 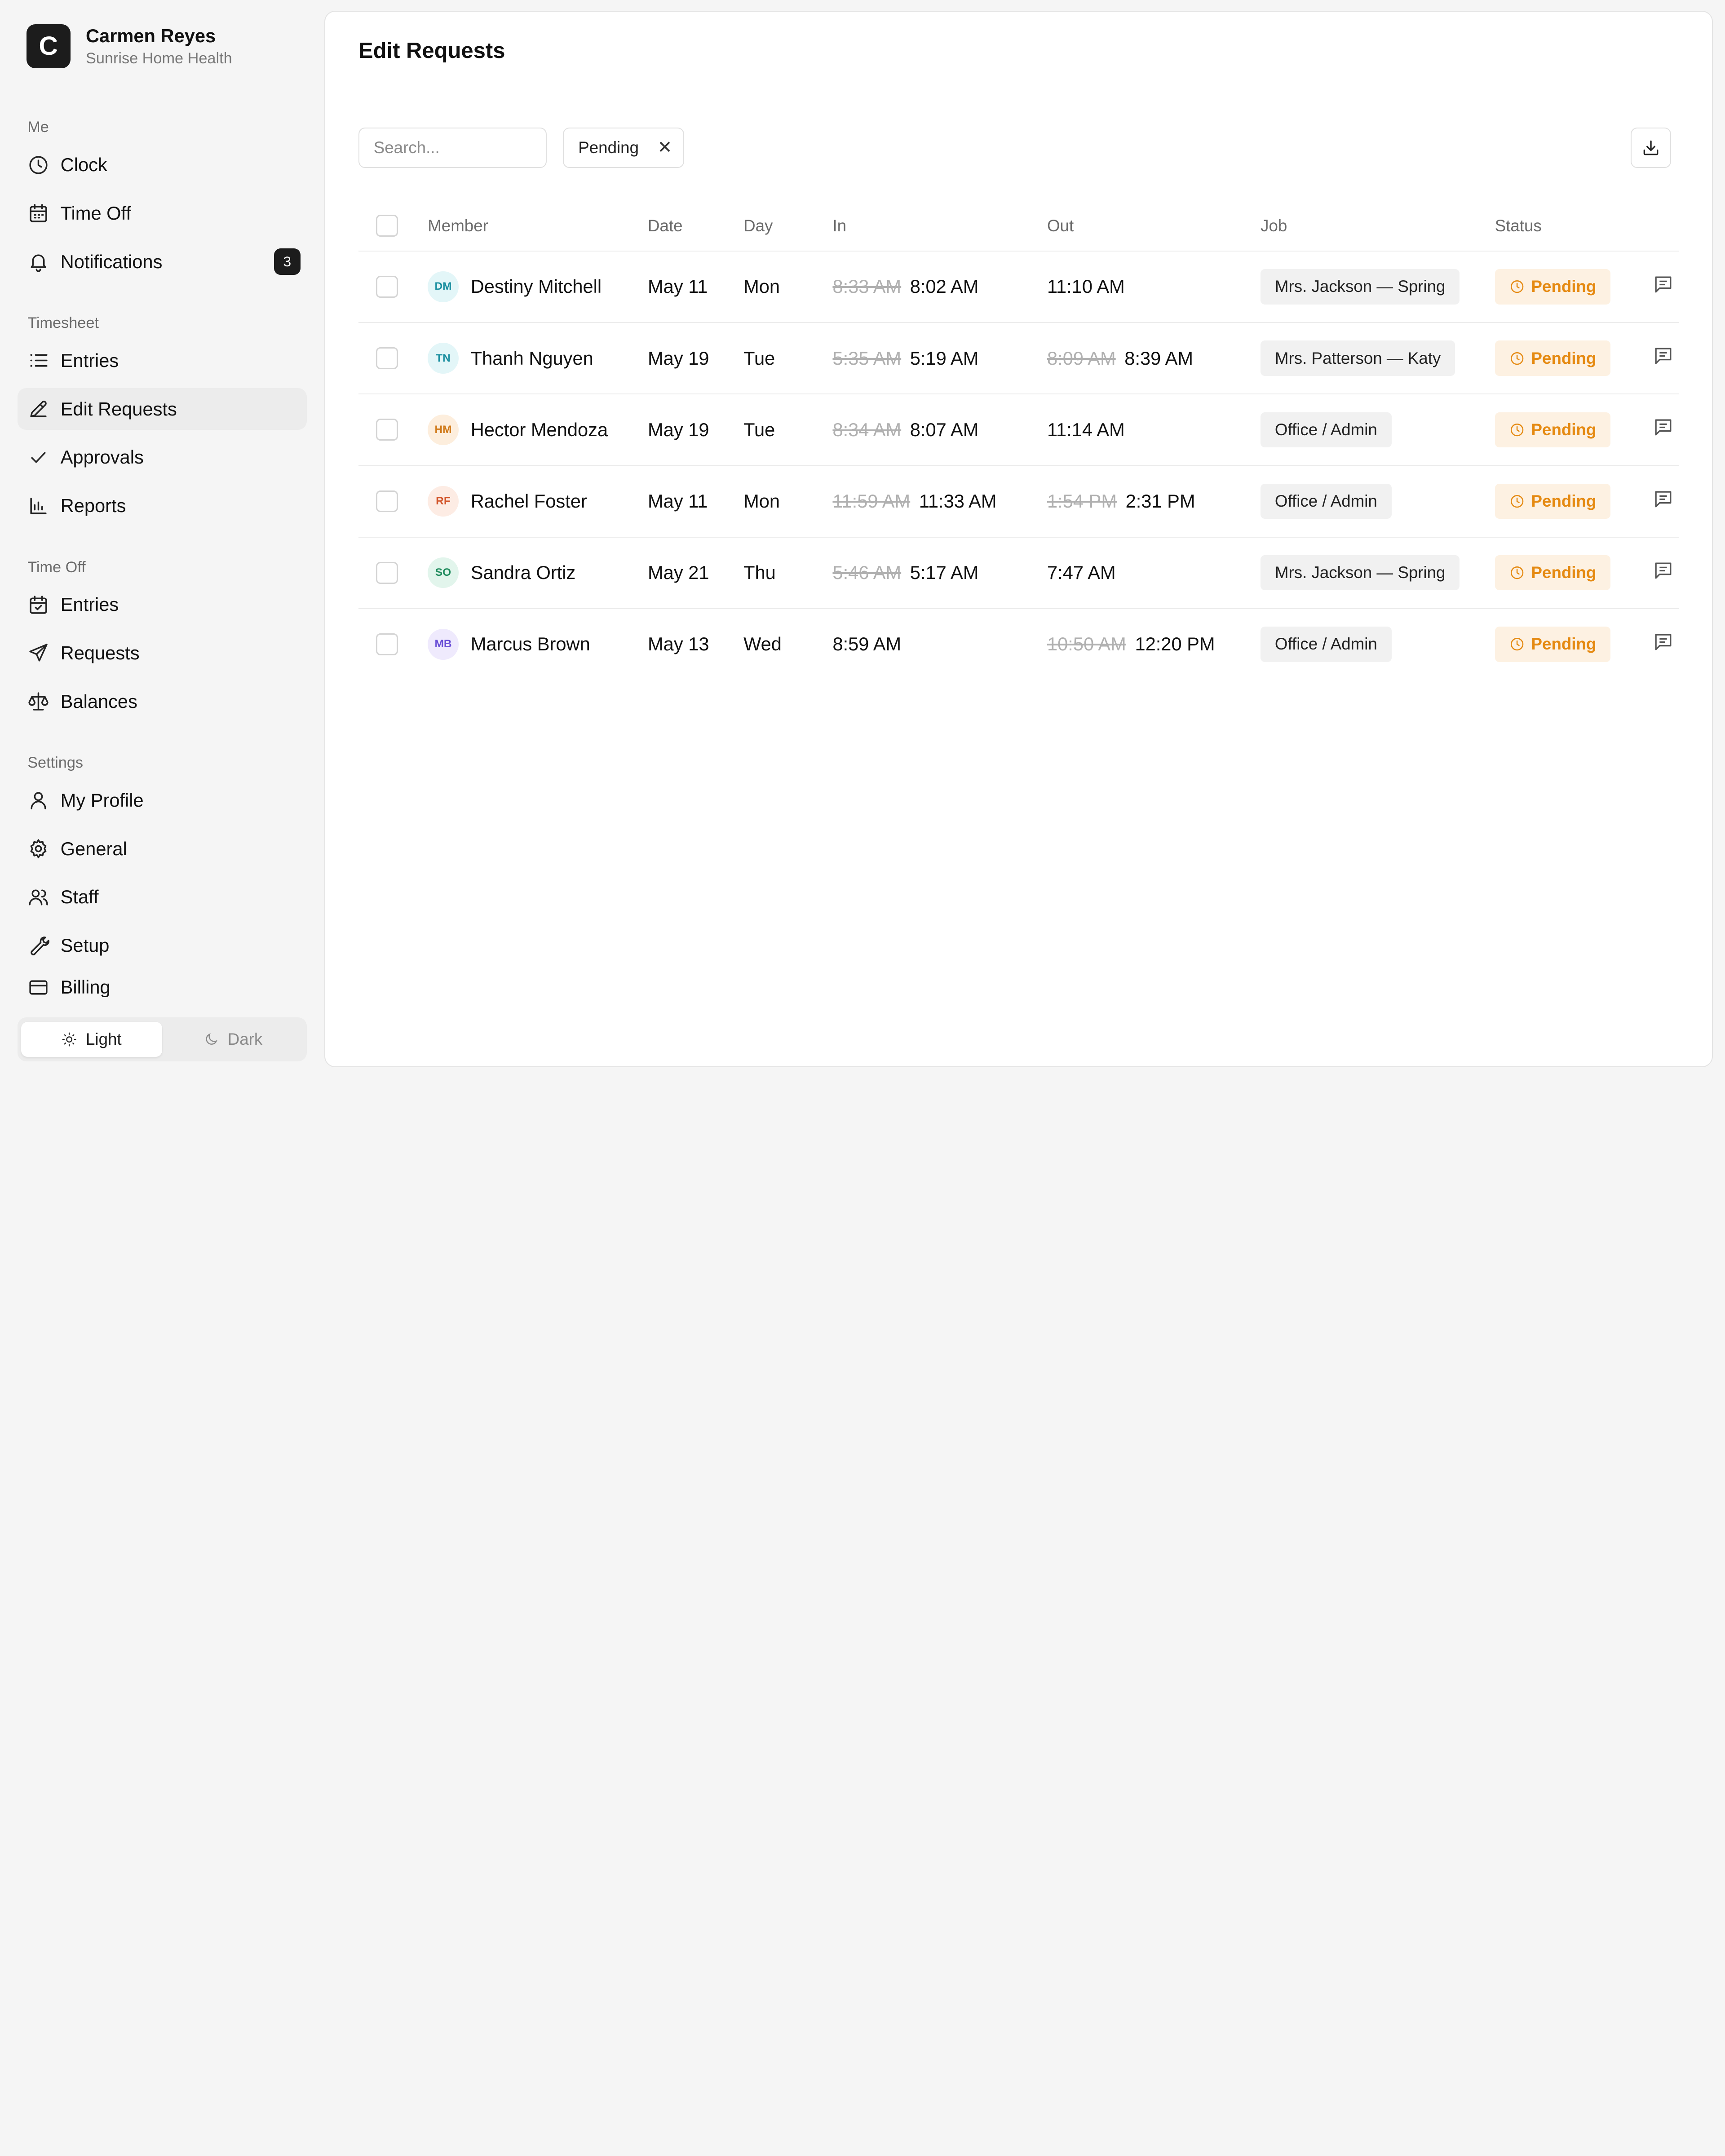 I want to click on member-cell: DM Destiny Mitchell, so click(x=515, y=287).